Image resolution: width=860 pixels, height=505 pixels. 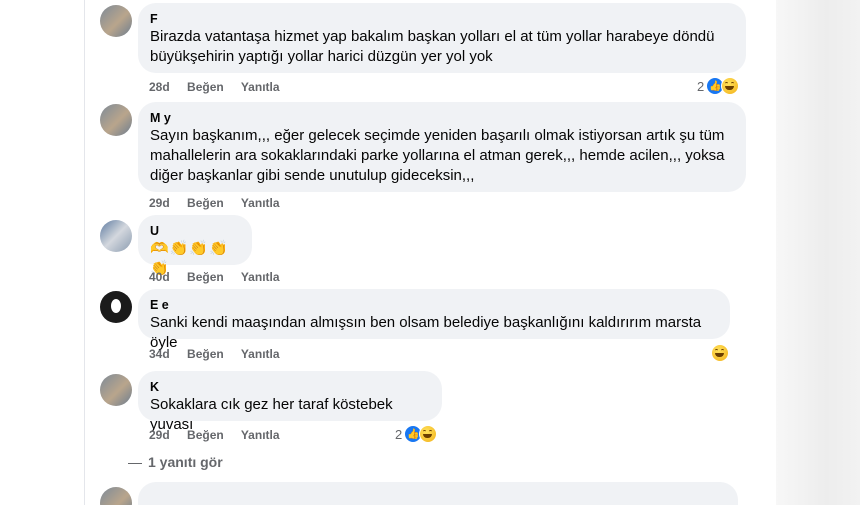 I want to click on comment-author: F, so click(x=442, y=19).